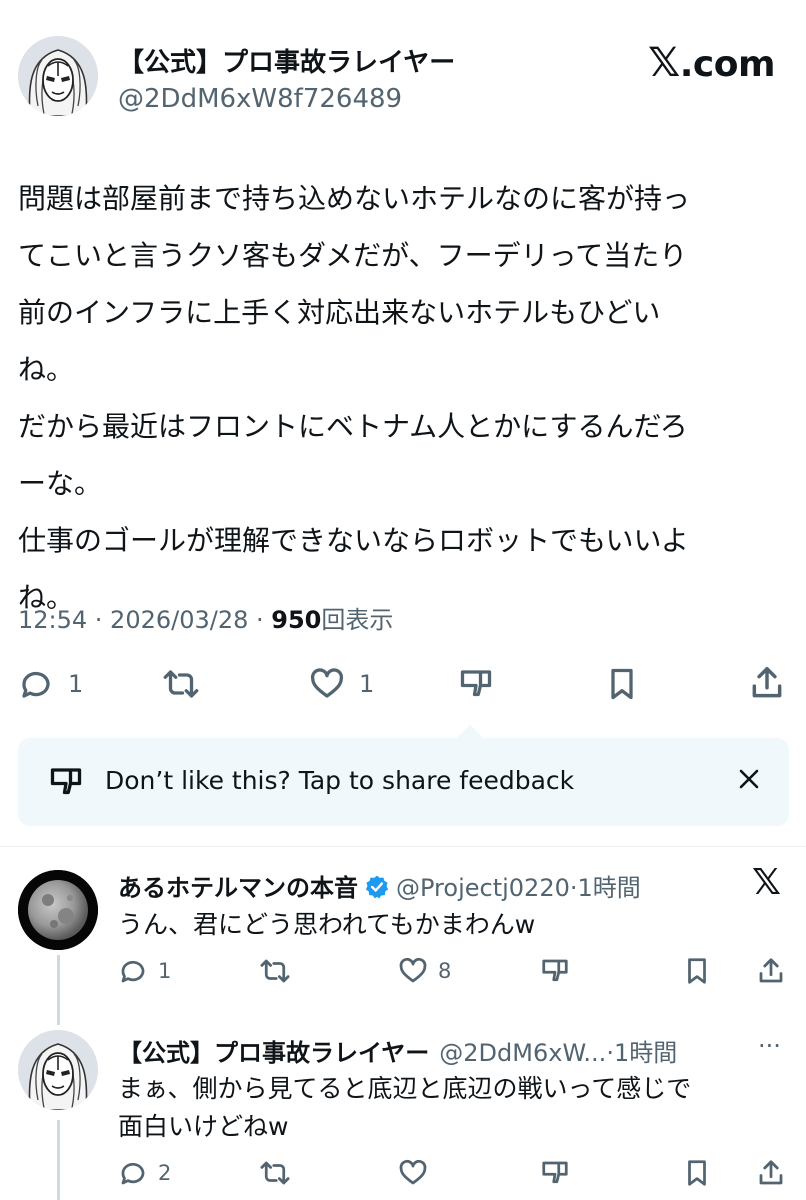  What do you see at coordinates (165, 1173) in the screenshot?
I see `reply-count: 2` at bounding box center [165, 1173].